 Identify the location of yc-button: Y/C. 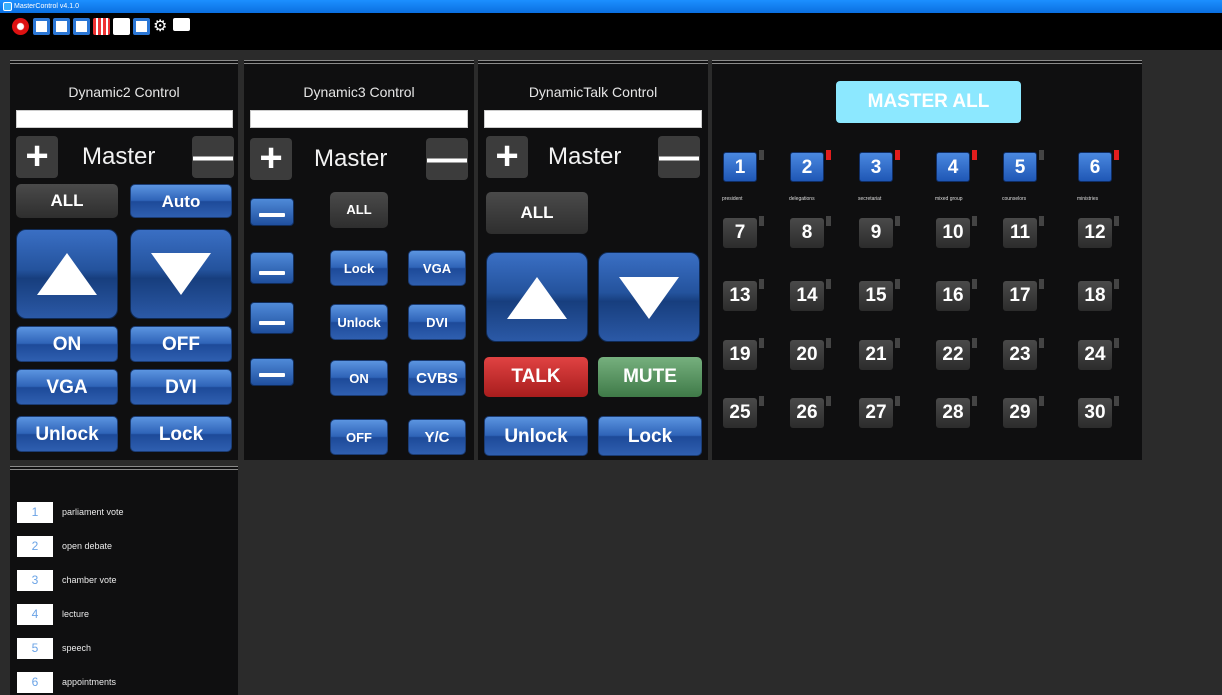
(437, 437).